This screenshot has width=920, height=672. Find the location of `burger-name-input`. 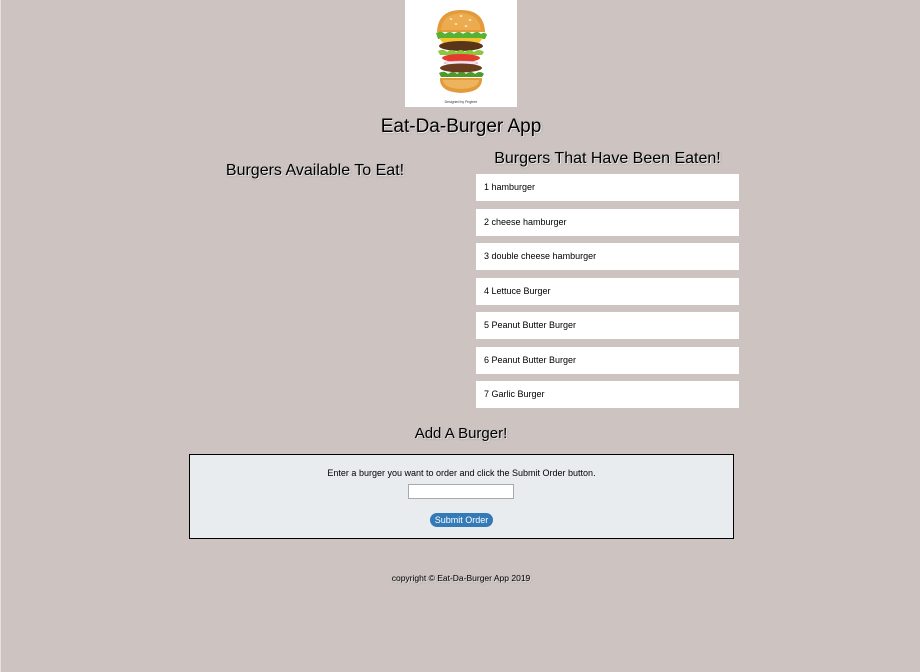

burger-name-input is located at coordinates (461, 491).